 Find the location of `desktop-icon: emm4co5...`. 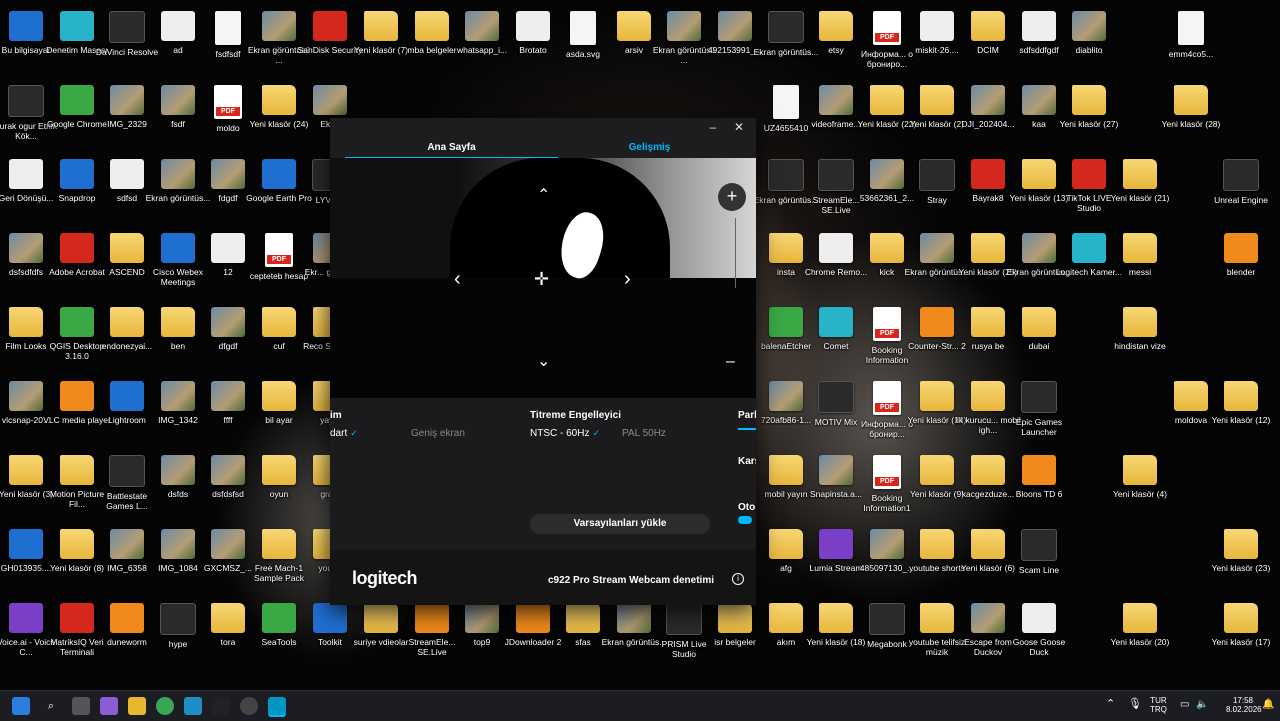

desktop-icon: emm4co5... is located at coordinates (1191, 44).